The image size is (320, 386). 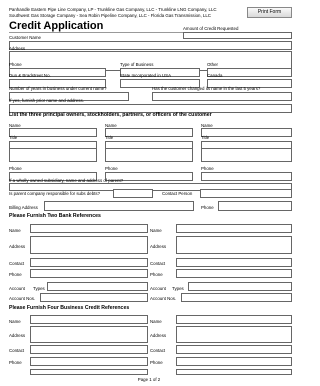 What do you see at coordinates (234, 334) in the screenshot?
I see `biz2-address-field` at bounding box center [234, 334].